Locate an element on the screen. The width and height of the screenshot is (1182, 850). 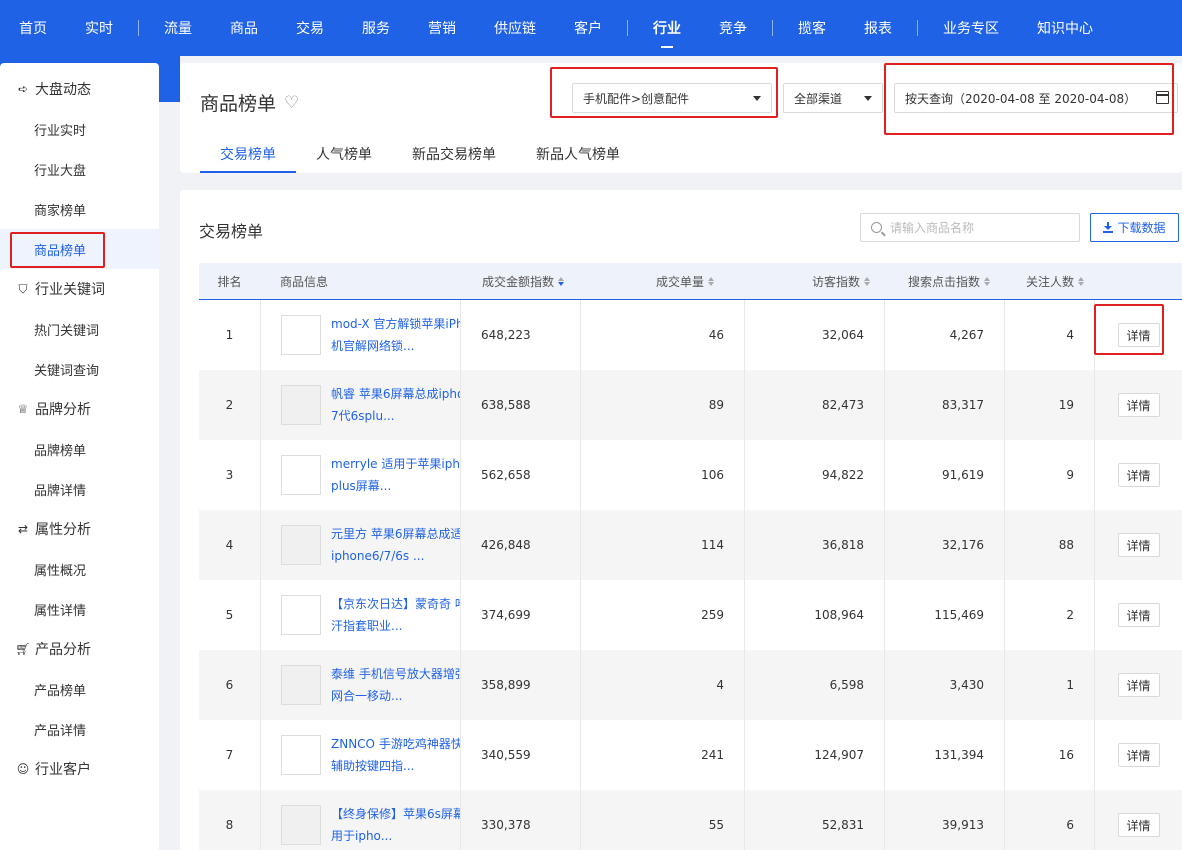
search-box is located at coordinates (970, 227).